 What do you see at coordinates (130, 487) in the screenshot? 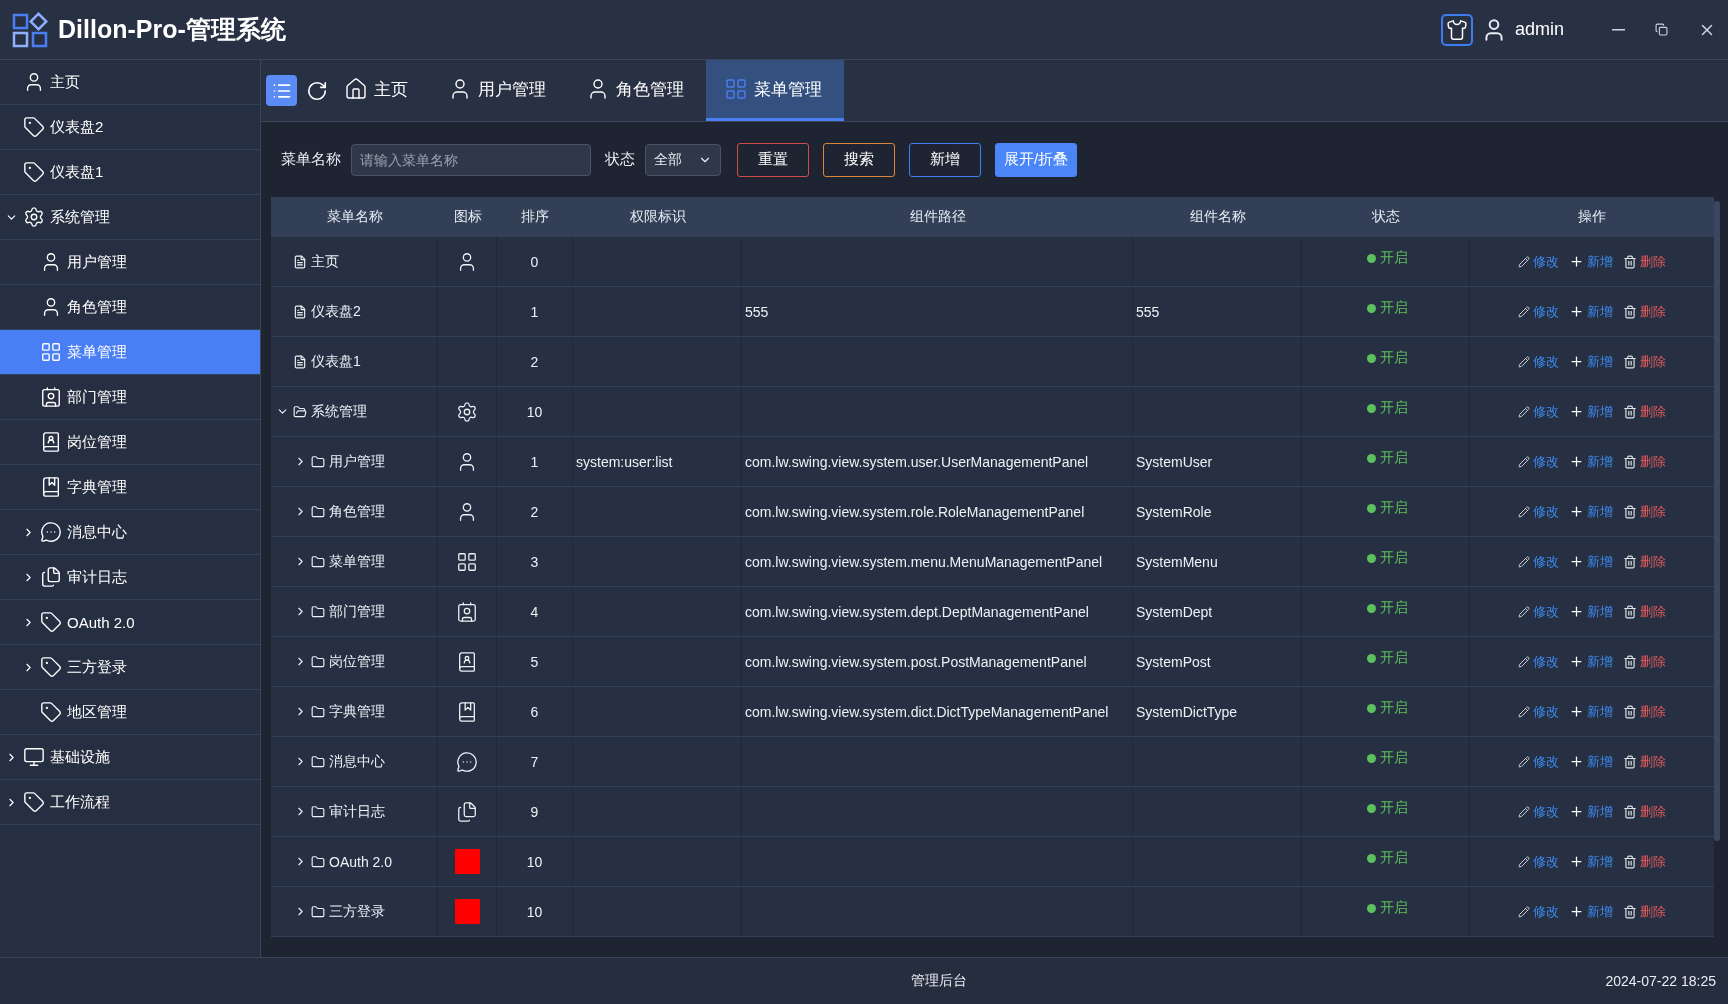
I see `sidebar-item: 字典管理` at bounding box center [130, 487].